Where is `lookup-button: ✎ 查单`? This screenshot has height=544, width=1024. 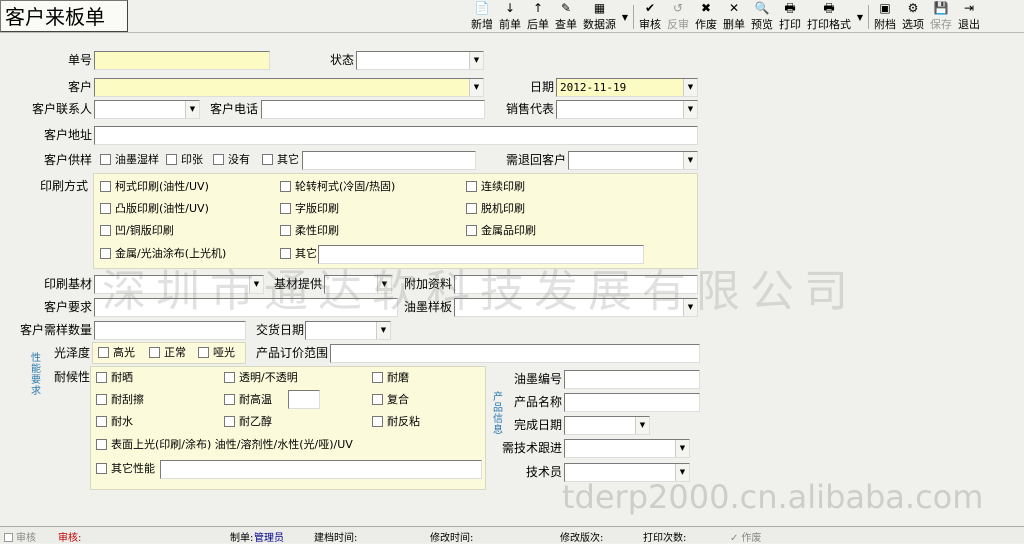 lookup-button: ✎ 查单 is located at coordinates (566, 17).